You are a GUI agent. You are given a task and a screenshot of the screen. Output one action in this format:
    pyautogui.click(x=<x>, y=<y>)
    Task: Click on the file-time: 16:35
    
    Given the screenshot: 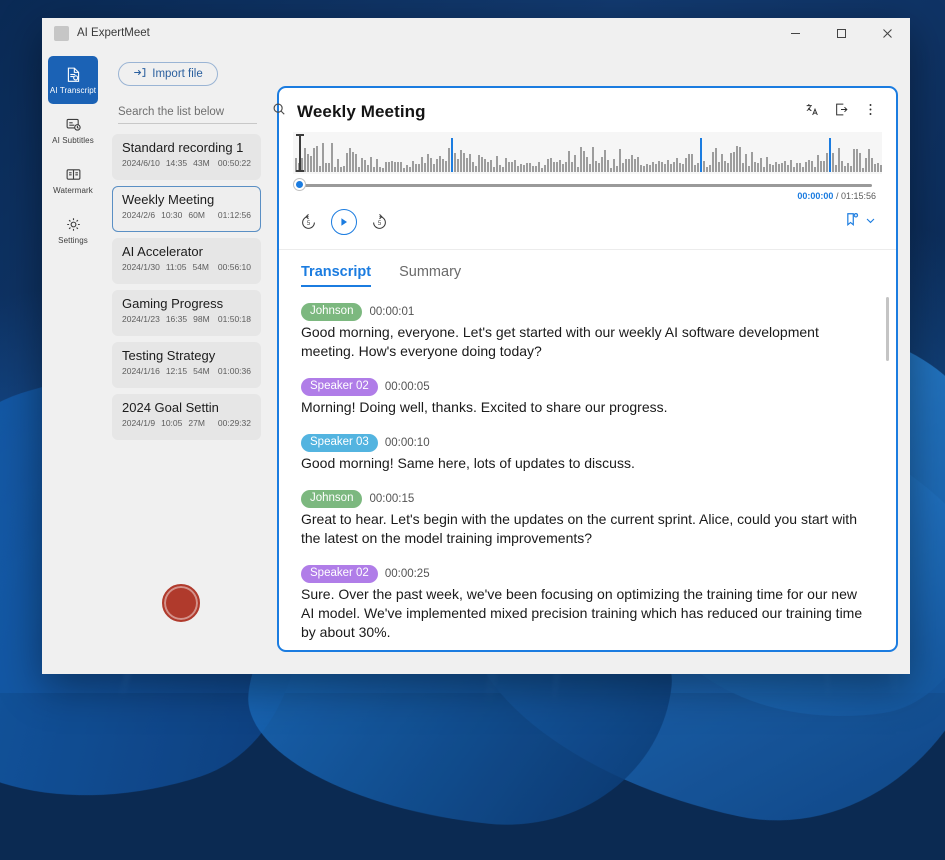 What is the action you would take?
    pyautogui.click(x=176, y=319)
    